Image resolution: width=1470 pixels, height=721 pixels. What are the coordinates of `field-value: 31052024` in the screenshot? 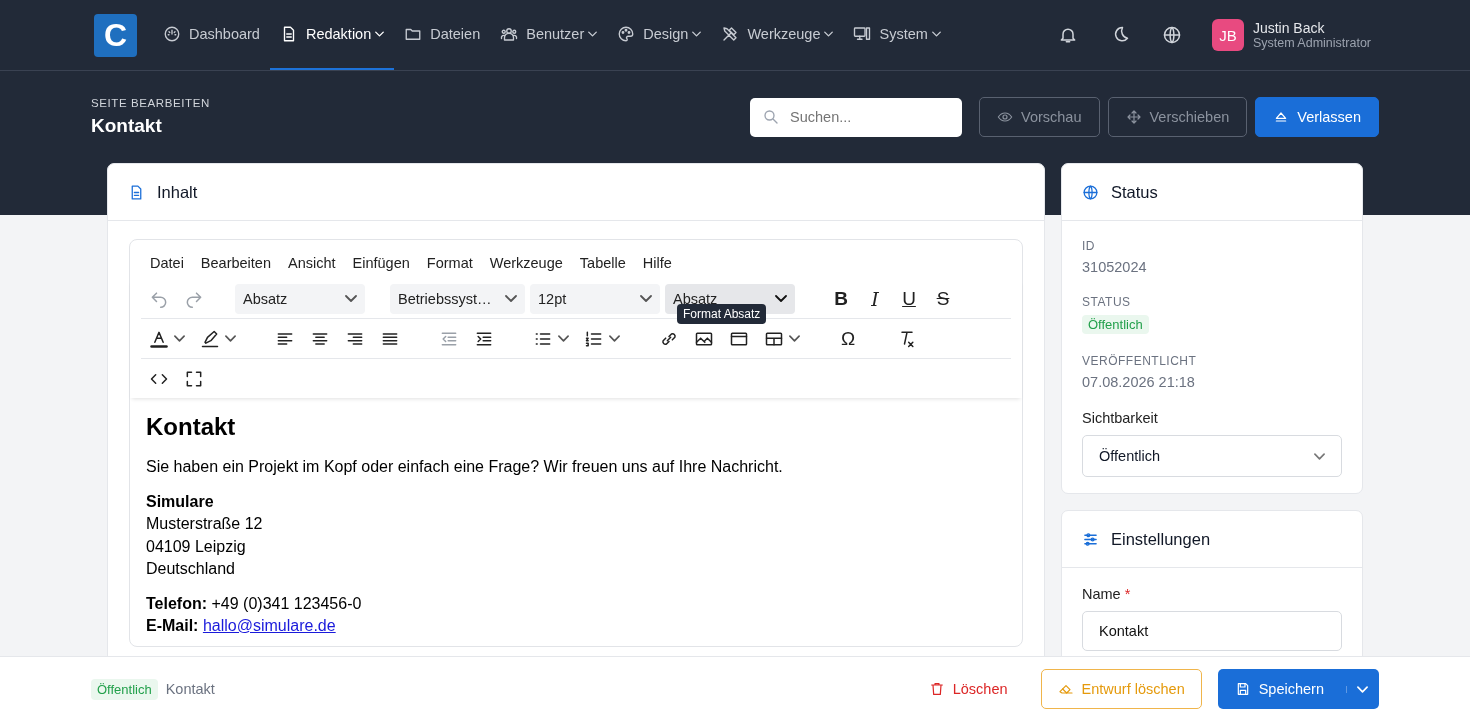 It's located at (1115, 267).